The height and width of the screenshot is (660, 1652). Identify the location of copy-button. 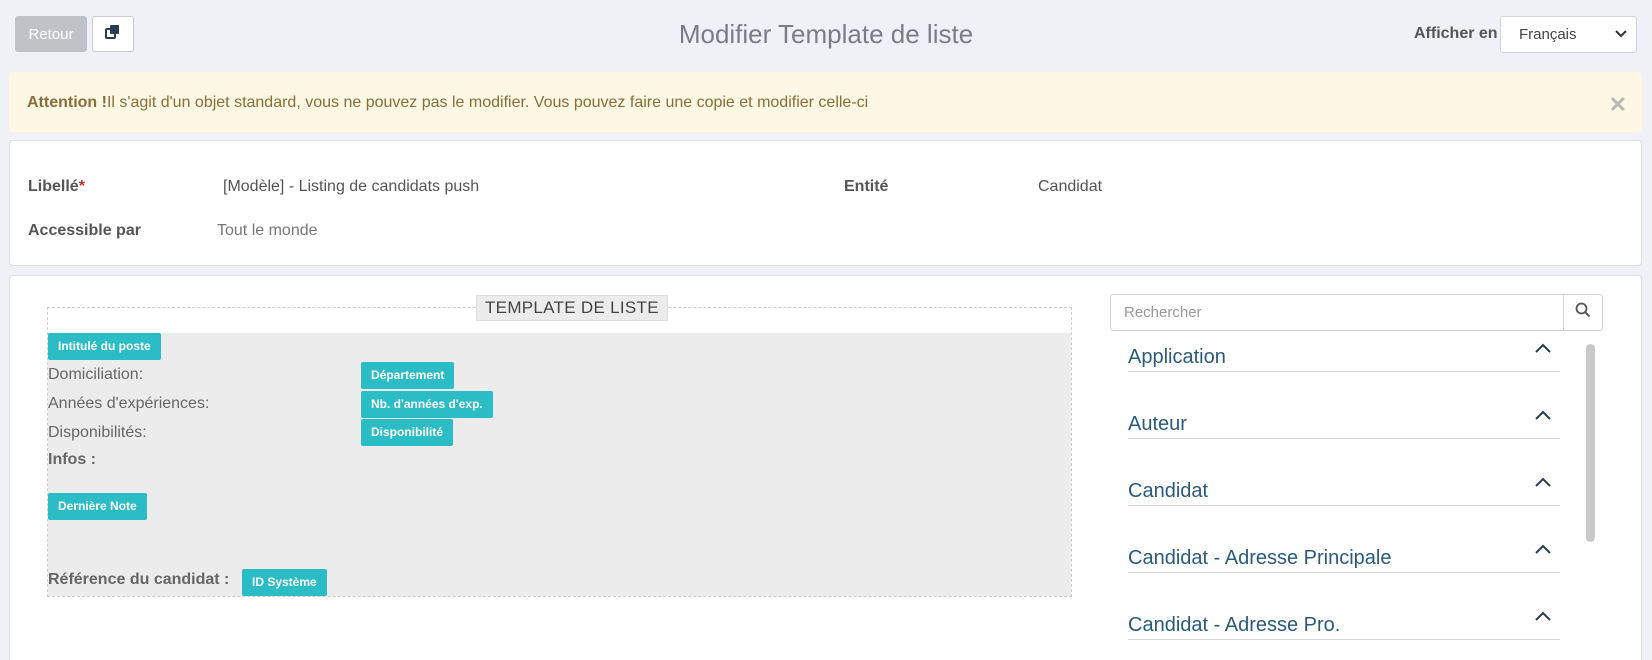
(113, 34).